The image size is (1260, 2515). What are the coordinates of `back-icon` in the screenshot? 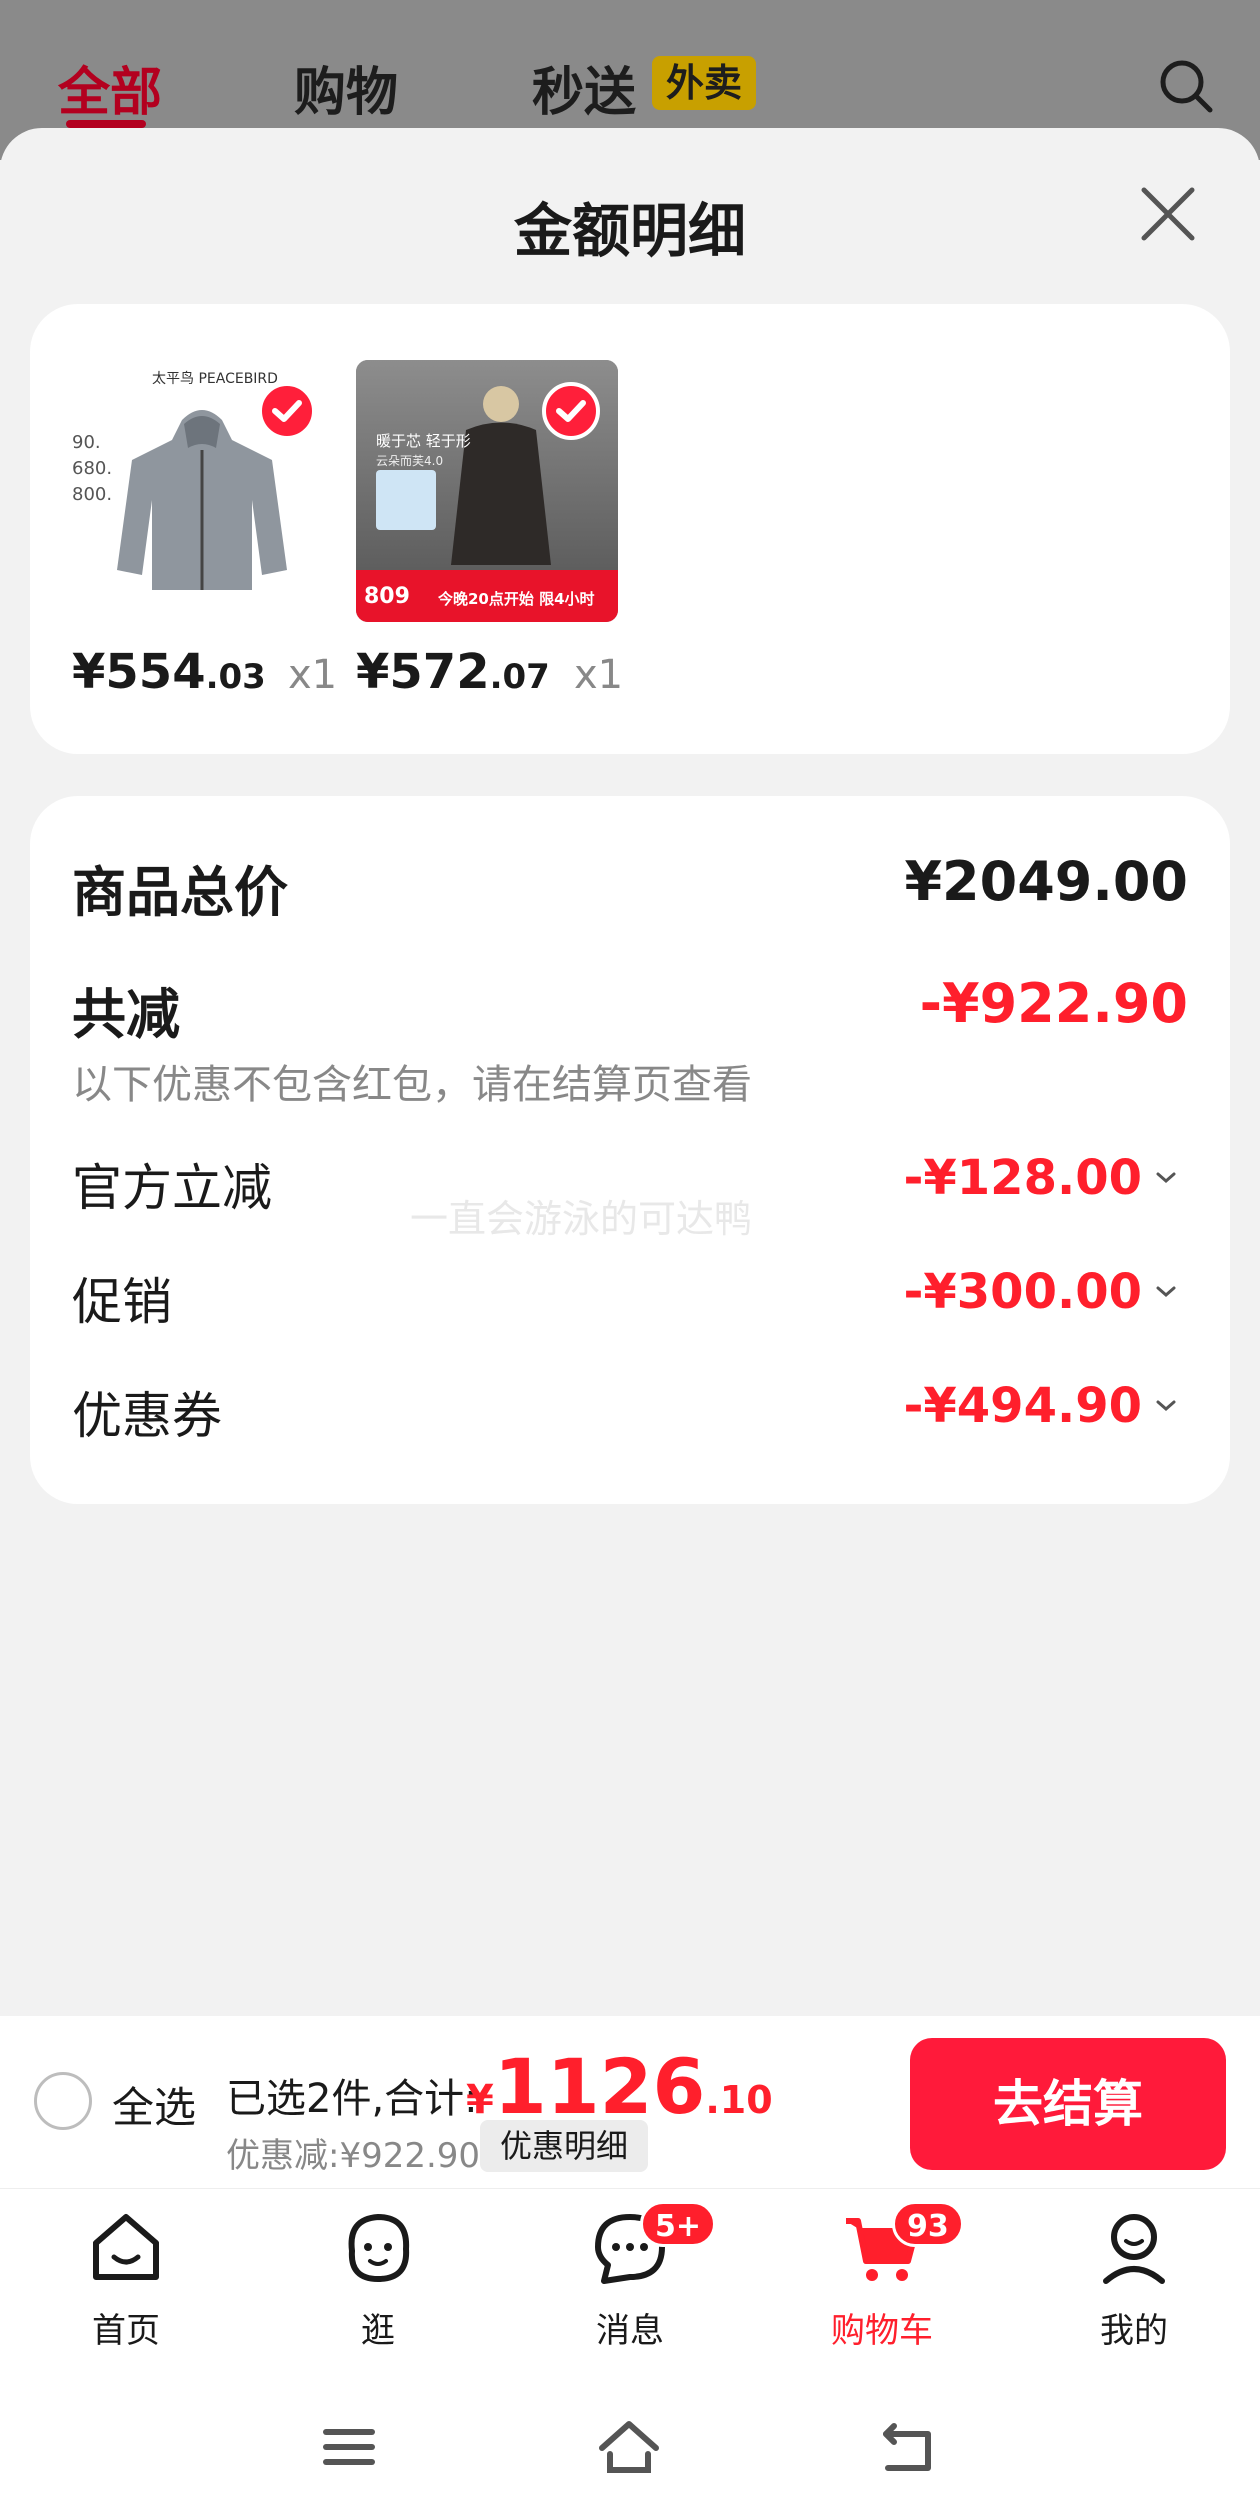 It's located at (909, 2447).